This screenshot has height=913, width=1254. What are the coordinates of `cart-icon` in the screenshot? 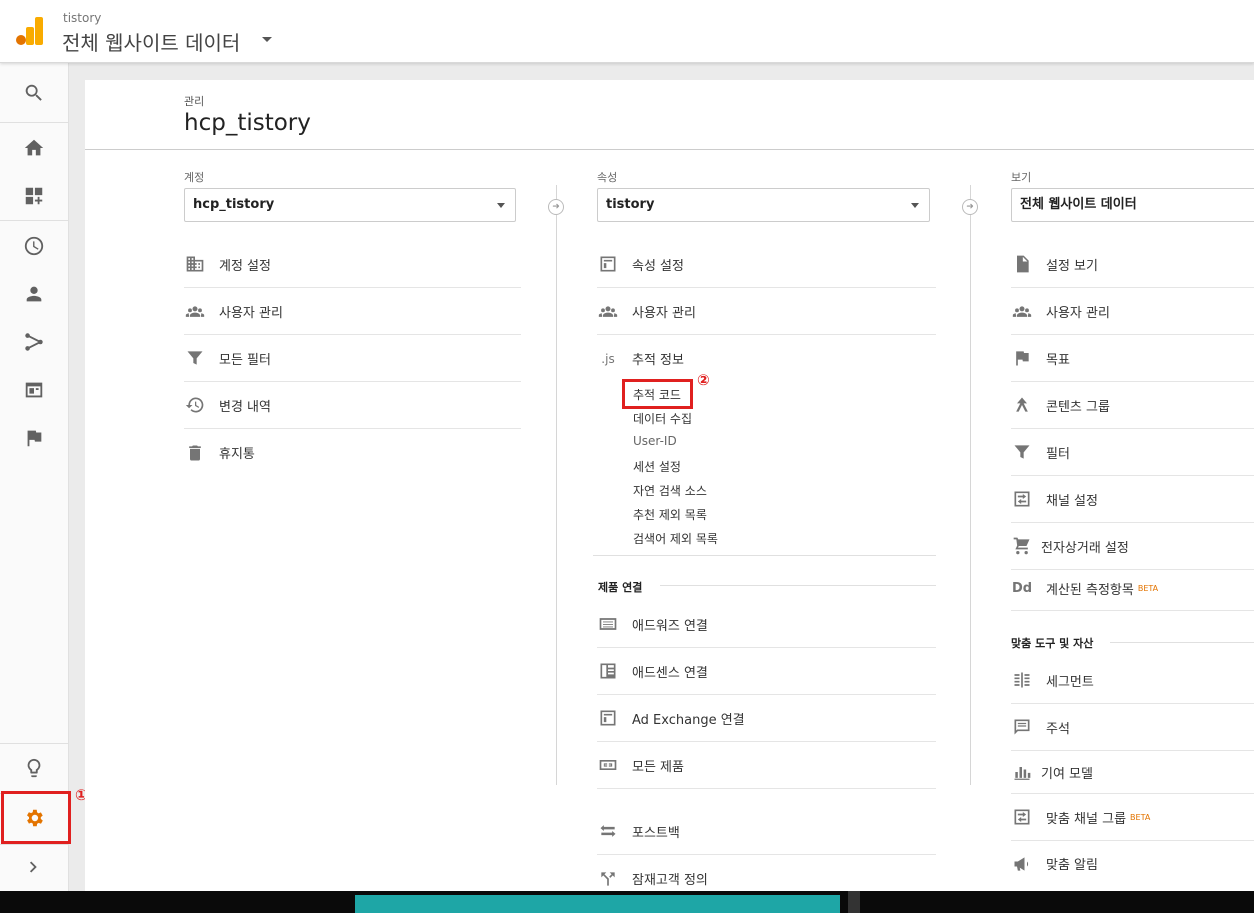 It's located at (1022, 546).